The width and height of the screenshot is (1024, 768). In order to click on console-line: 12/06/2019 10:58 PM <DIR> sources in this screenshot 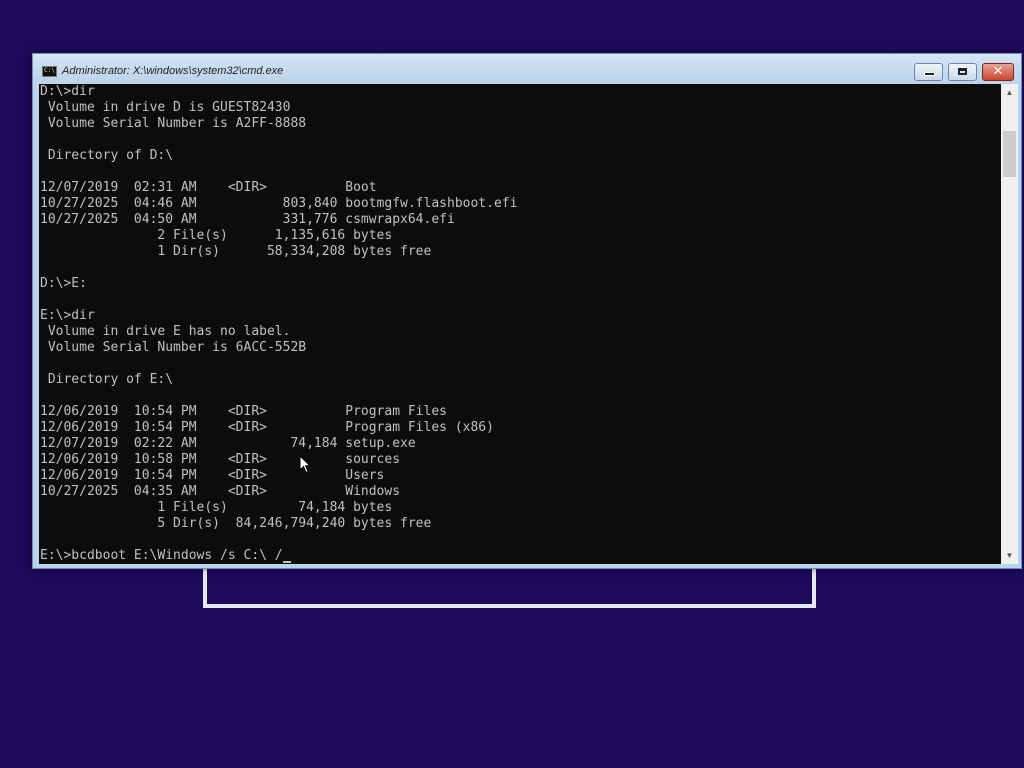, I will do `click(220, 459)`.